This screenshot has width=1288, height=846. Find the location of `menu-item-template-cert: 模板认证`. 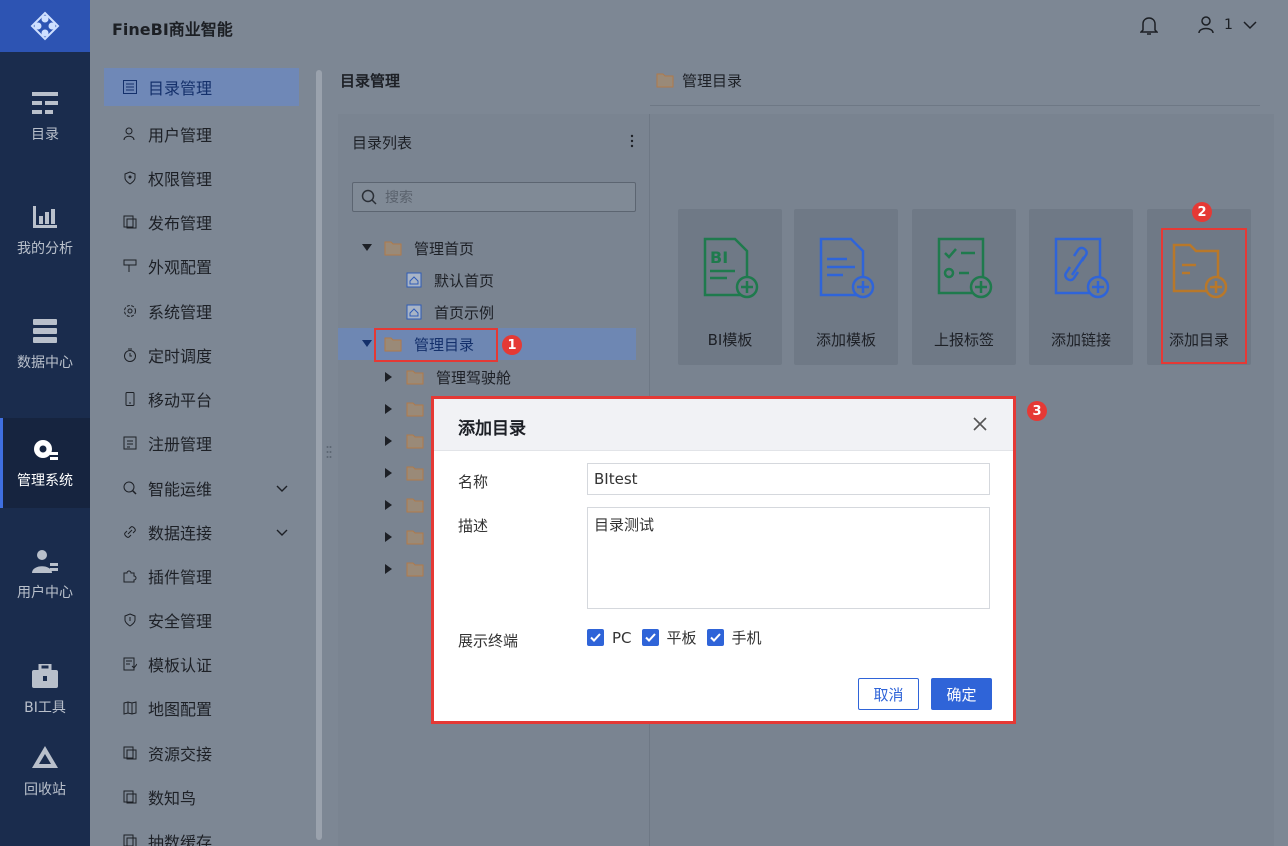

menu-item-template-cert: 模板认证 is located at coordinates (201, 664).